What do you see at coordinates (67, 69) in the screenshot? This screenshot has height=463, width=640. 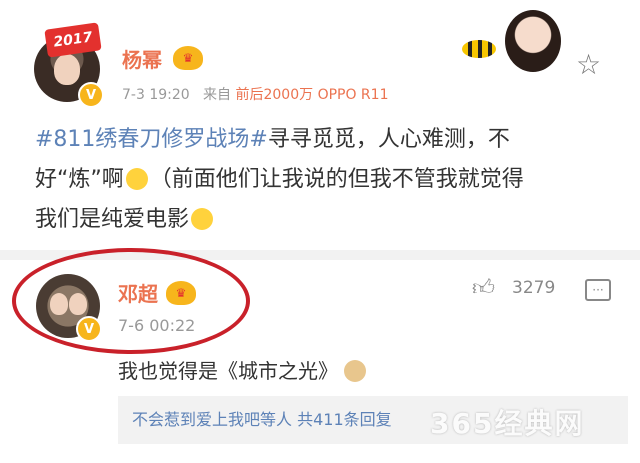 I see `avatar-face` at bounding box center [67, 69].